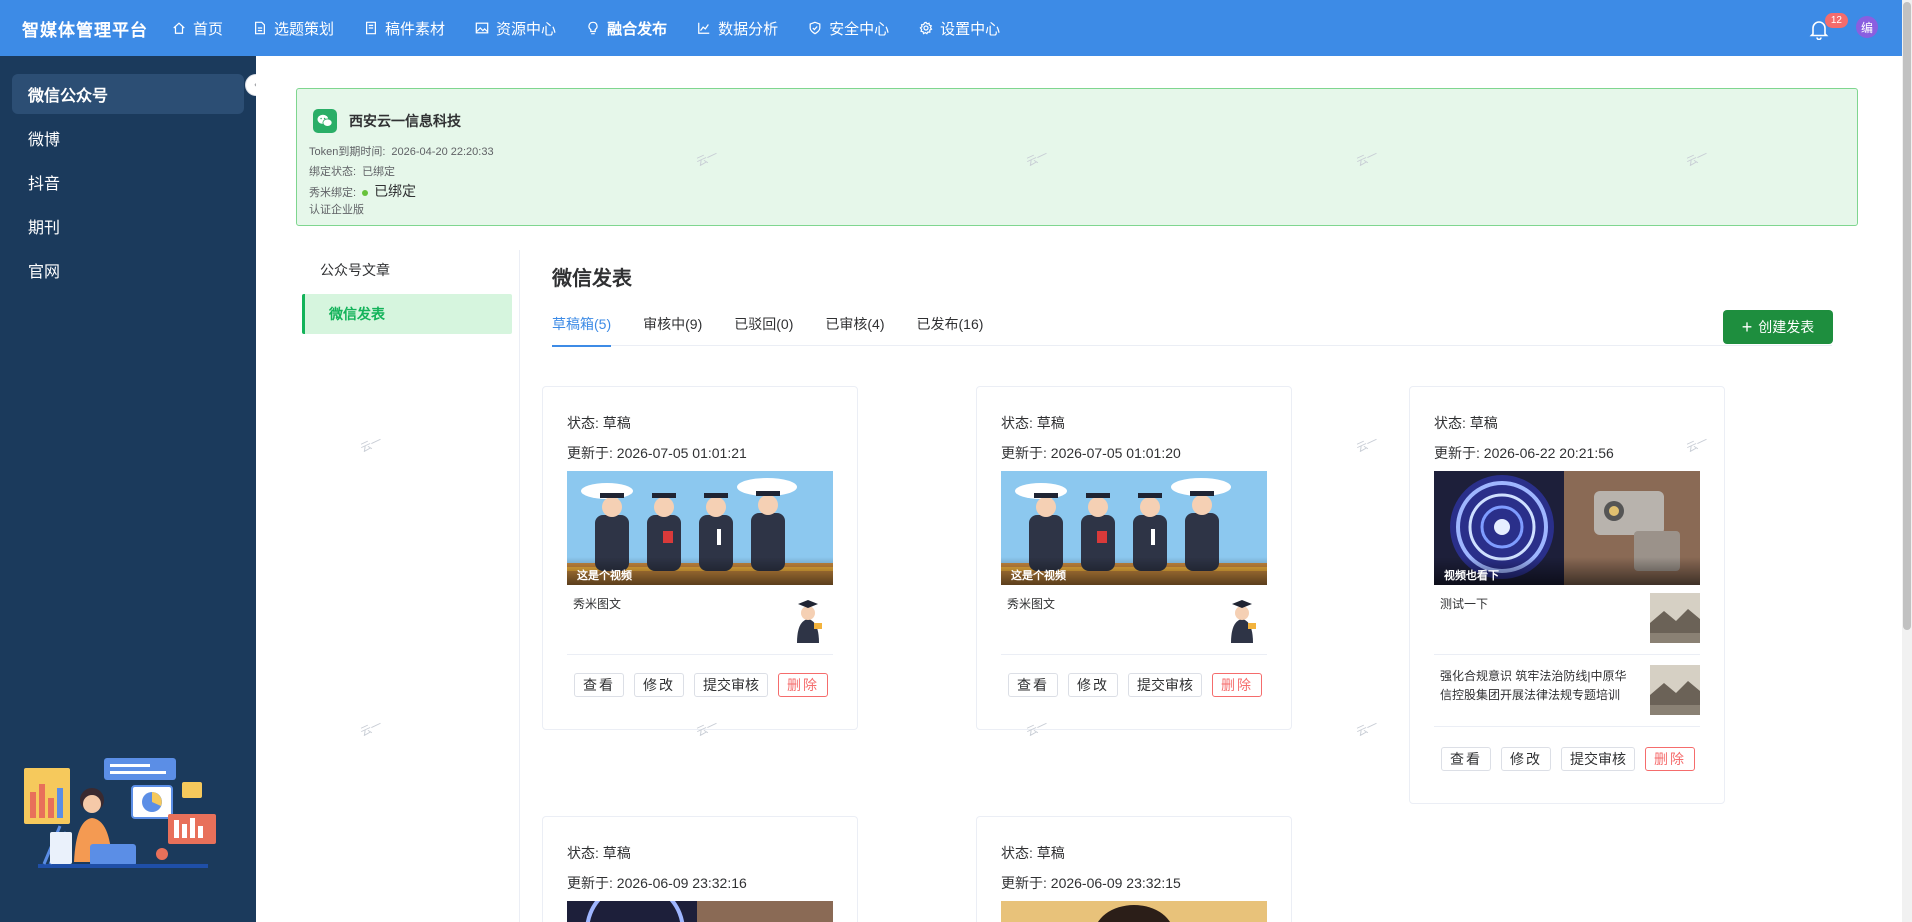 This screenshot has width=1912, height=922. What do you see at coordinates (333, 193) in the screenshot?
I see `xiumi-bind-label: 秀米绑定:` at bounding box center [333, 193].